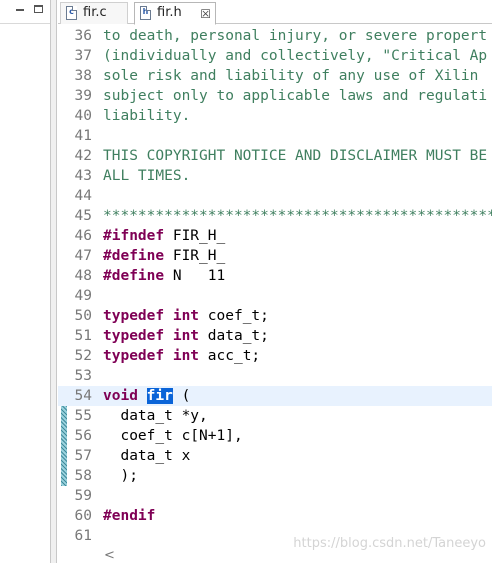  I want to click on line-source: data_t *y,, so click(155, 416).